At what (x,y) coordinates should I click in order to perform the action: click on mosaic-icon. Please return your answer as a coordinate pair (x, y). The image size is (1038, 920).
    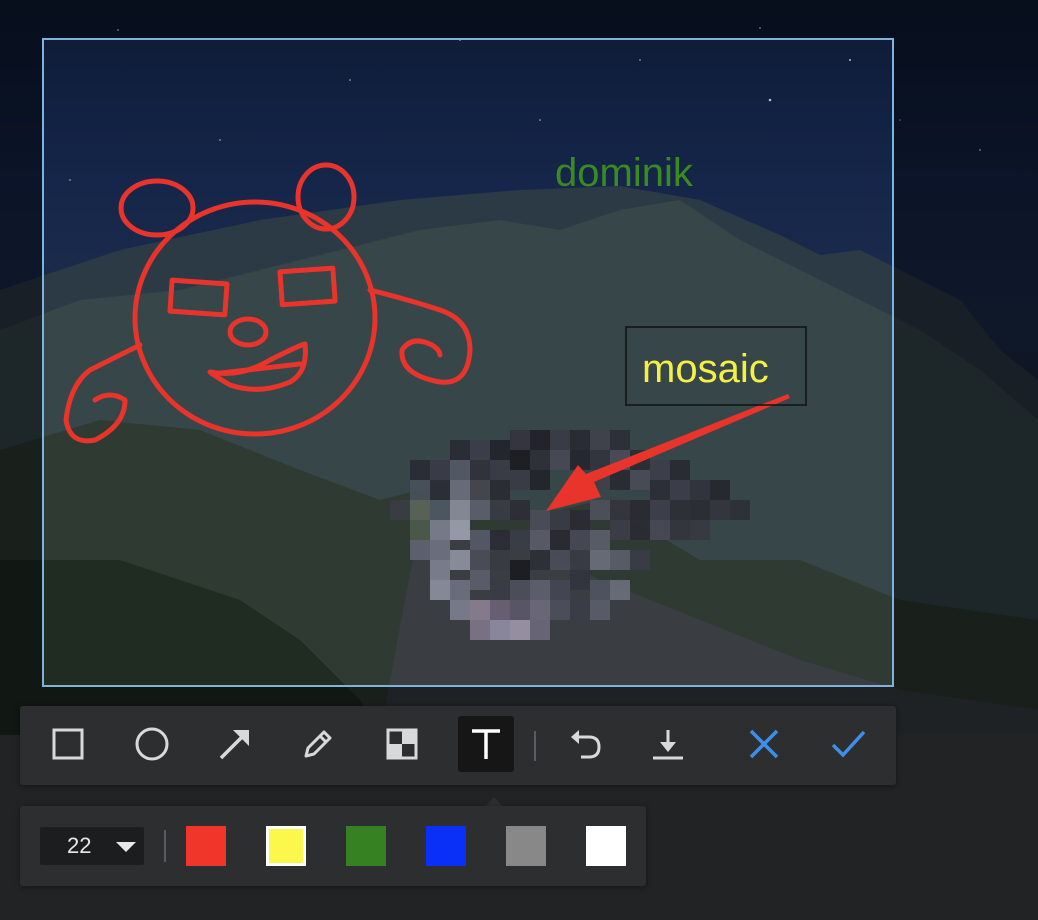
    Looking at the image, I should click on (402, 744).